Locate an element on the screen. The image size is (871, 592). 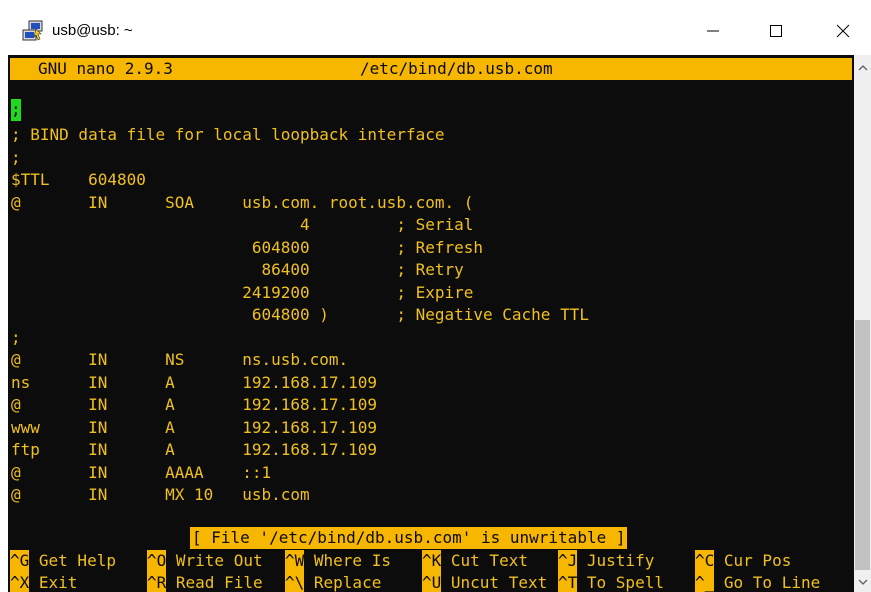
shortcut-key: ^_ is located at coordinates (705, 582).